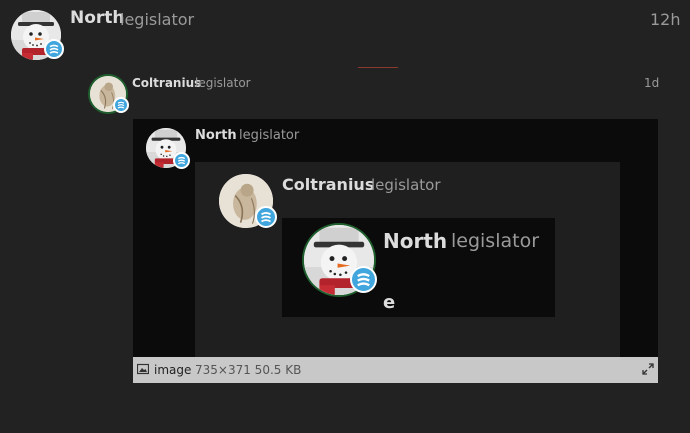  I want to click on post-timestamp: 12h, so click(665, 19).